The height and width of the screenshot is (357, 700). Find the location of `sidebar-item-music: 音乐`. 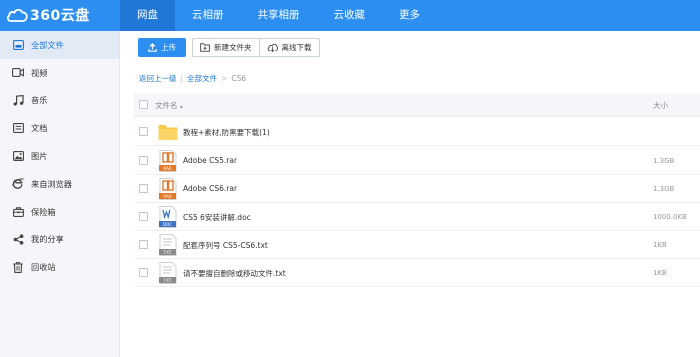

sidebar-item-music: 音乐 is located at coordinates (59, 101).